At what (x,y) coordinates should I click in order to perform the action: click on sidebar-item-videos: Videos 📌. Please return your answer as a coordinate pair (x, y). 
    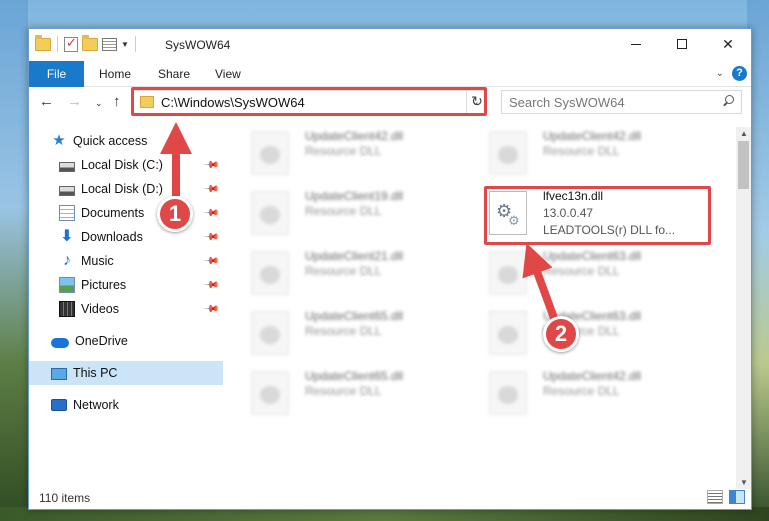
    Looking at the image, I should click on (126, 309).